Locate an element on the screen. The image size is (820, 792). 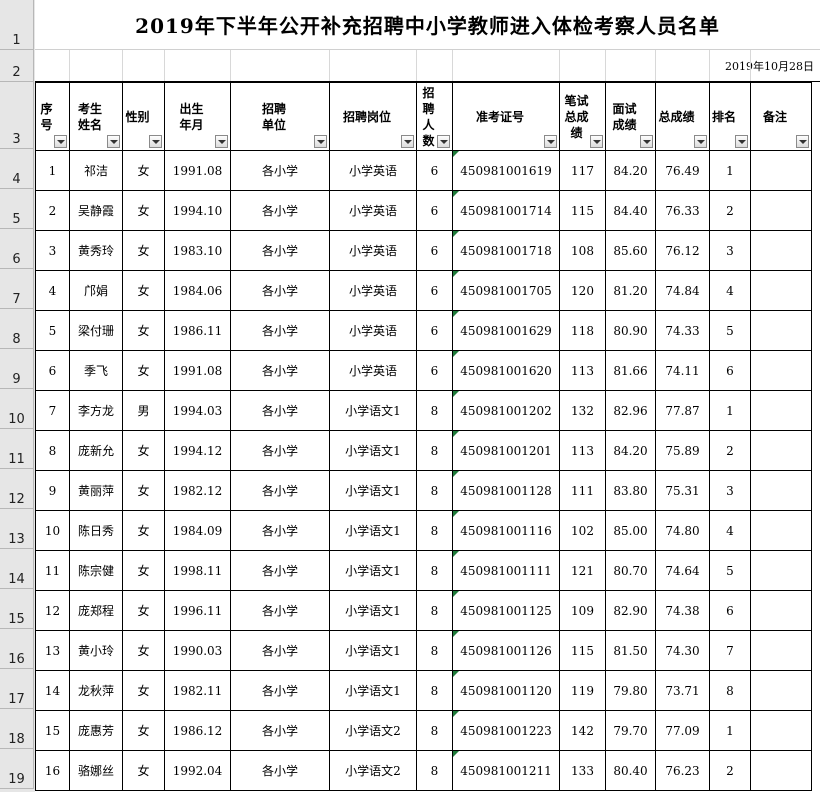
cell-exam_id: 450981001223 is located at coordinates (506, 730).